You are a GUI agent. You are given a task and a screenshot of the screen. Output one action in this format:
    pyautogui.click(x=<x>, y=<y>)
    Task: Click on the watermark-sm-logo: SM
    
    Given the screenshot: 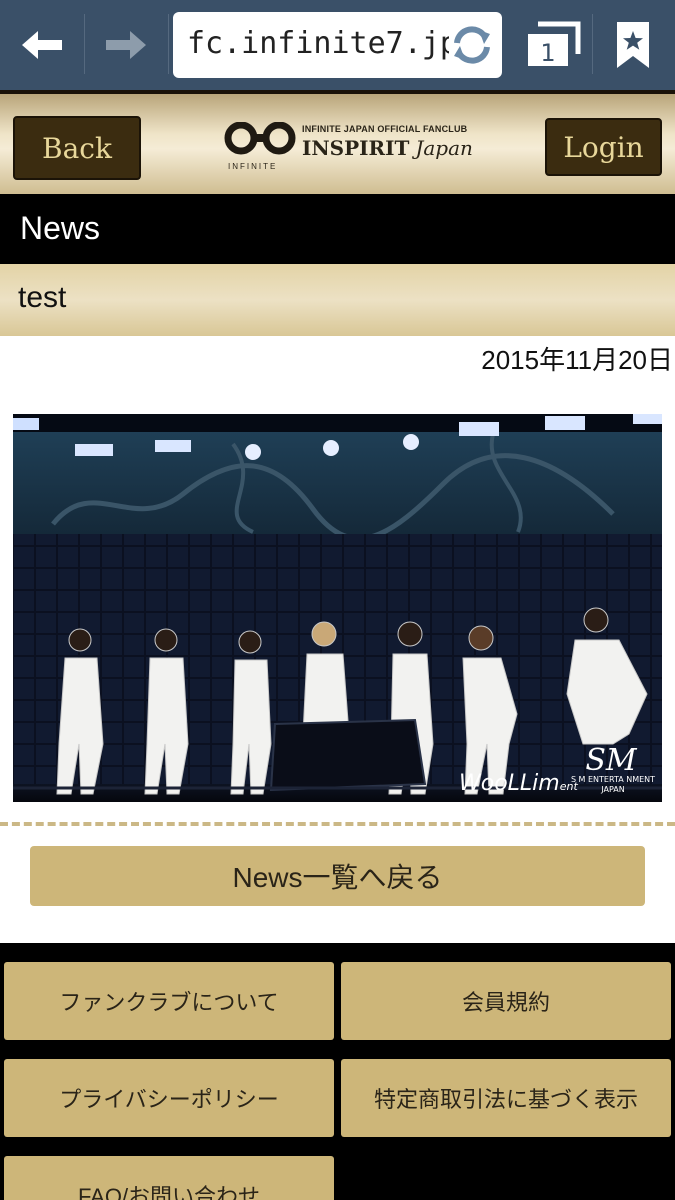 What is the action you would take?
    pyautogui.click(x=611, y=760)
    